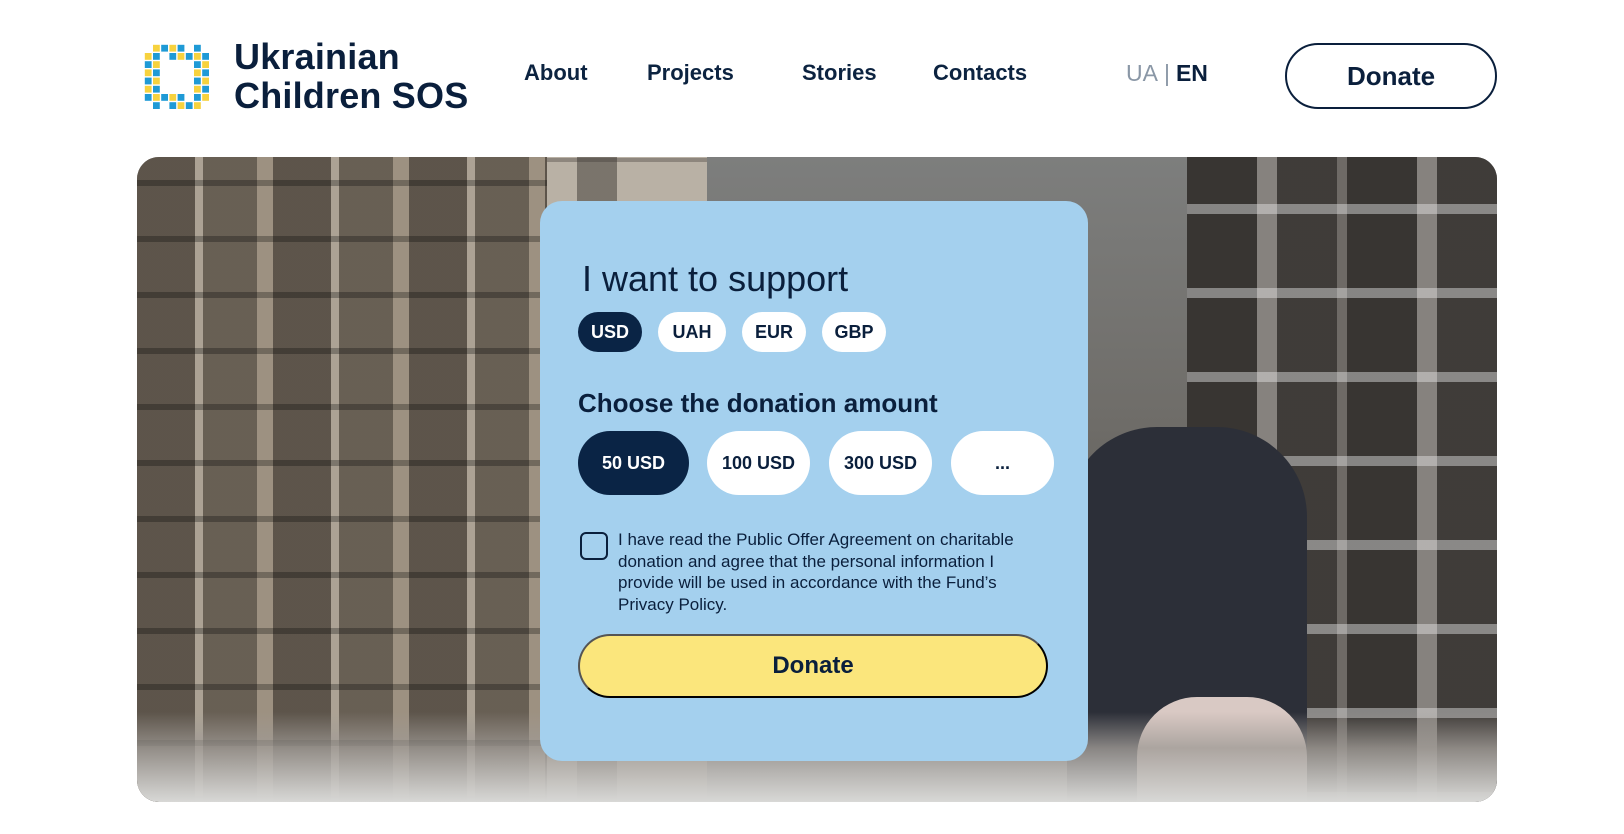 This screenshot has height=834, width=1624. I want to click on nav-item-projects: Projects, so click(690, 73).